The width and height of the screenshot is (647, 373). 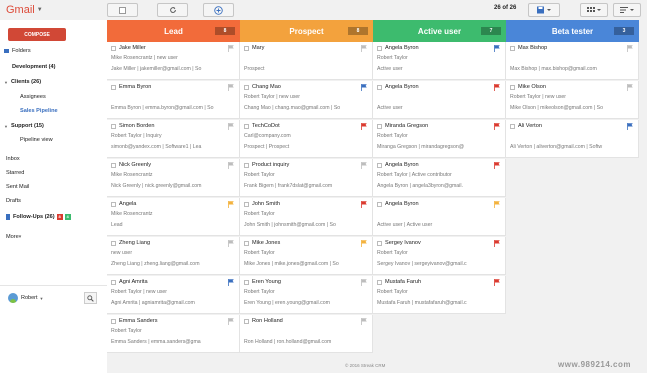 What do you see at coordinates (439, 61) in the screenshot?
I see `pipeline-card: Angela Byron Robert Taylor Active user` at bounding box center [439, 61].